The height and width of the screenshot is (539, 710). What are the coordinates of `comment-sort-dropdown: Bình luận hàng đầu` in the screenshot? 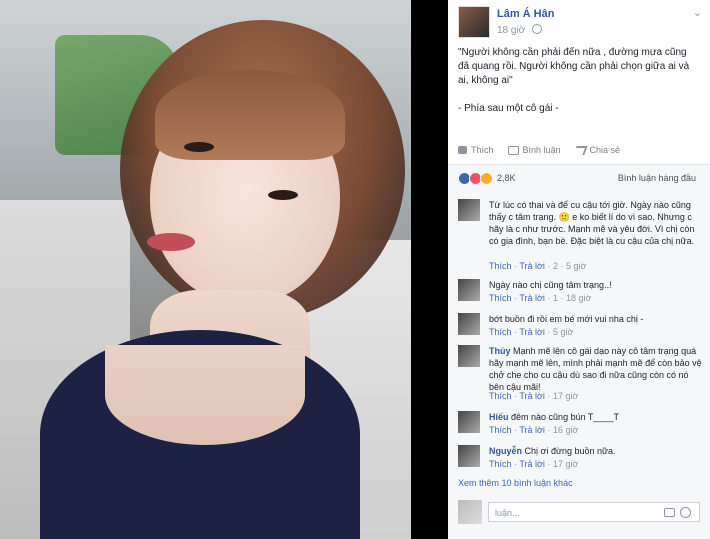 It's located at (657, 178).